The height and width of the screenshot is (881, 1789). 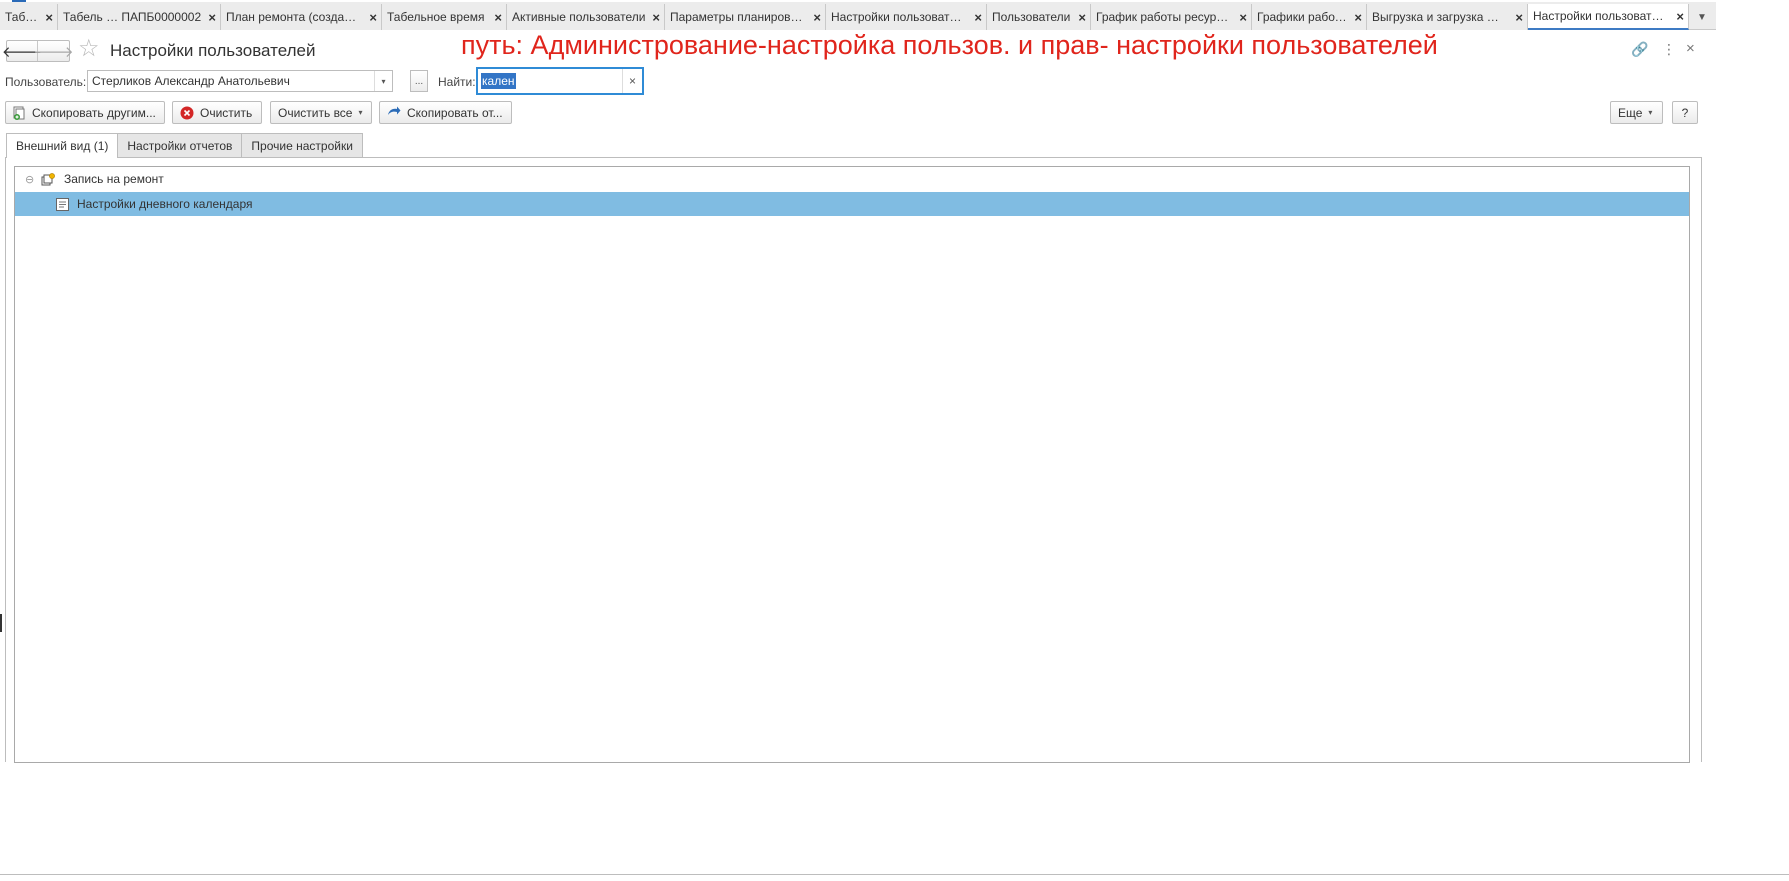 What do you see at coordinates (498, 81) in the screenshot?
I see `search-input-value: кален` at bounding box center [498, 81].